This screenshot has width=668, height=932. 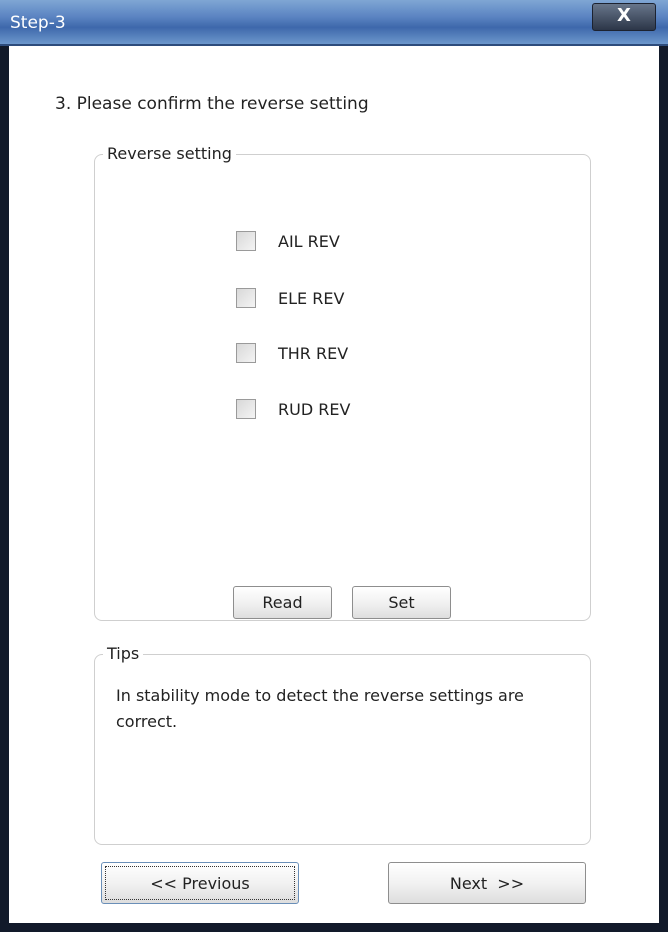 I want to click on thr-rev-label: THR REV, so click(x=313, y=353).